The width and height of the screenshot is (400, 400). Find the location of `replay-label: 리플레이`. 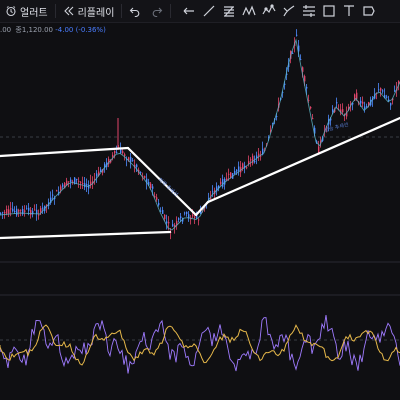

replay-label: 리플레이 is located at coordinates (96, 13).